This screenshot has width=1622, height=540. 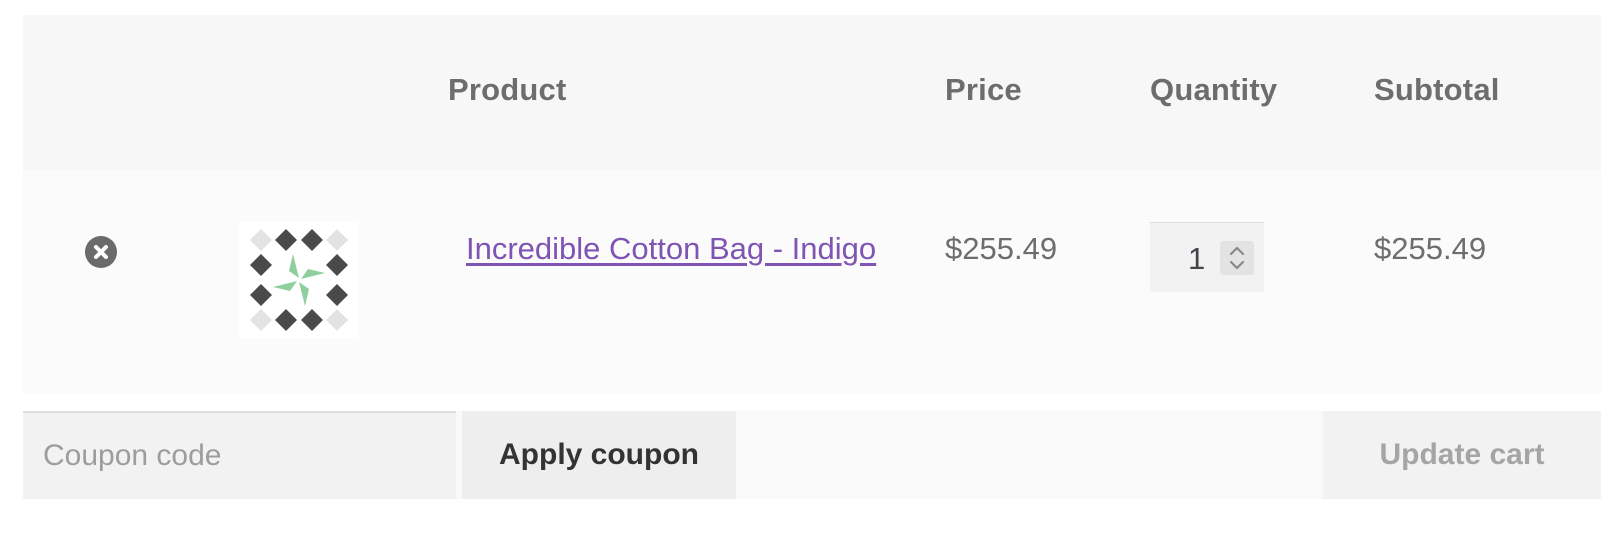 I want to click on product-price: $255.49, so click(x=1001, y=248).